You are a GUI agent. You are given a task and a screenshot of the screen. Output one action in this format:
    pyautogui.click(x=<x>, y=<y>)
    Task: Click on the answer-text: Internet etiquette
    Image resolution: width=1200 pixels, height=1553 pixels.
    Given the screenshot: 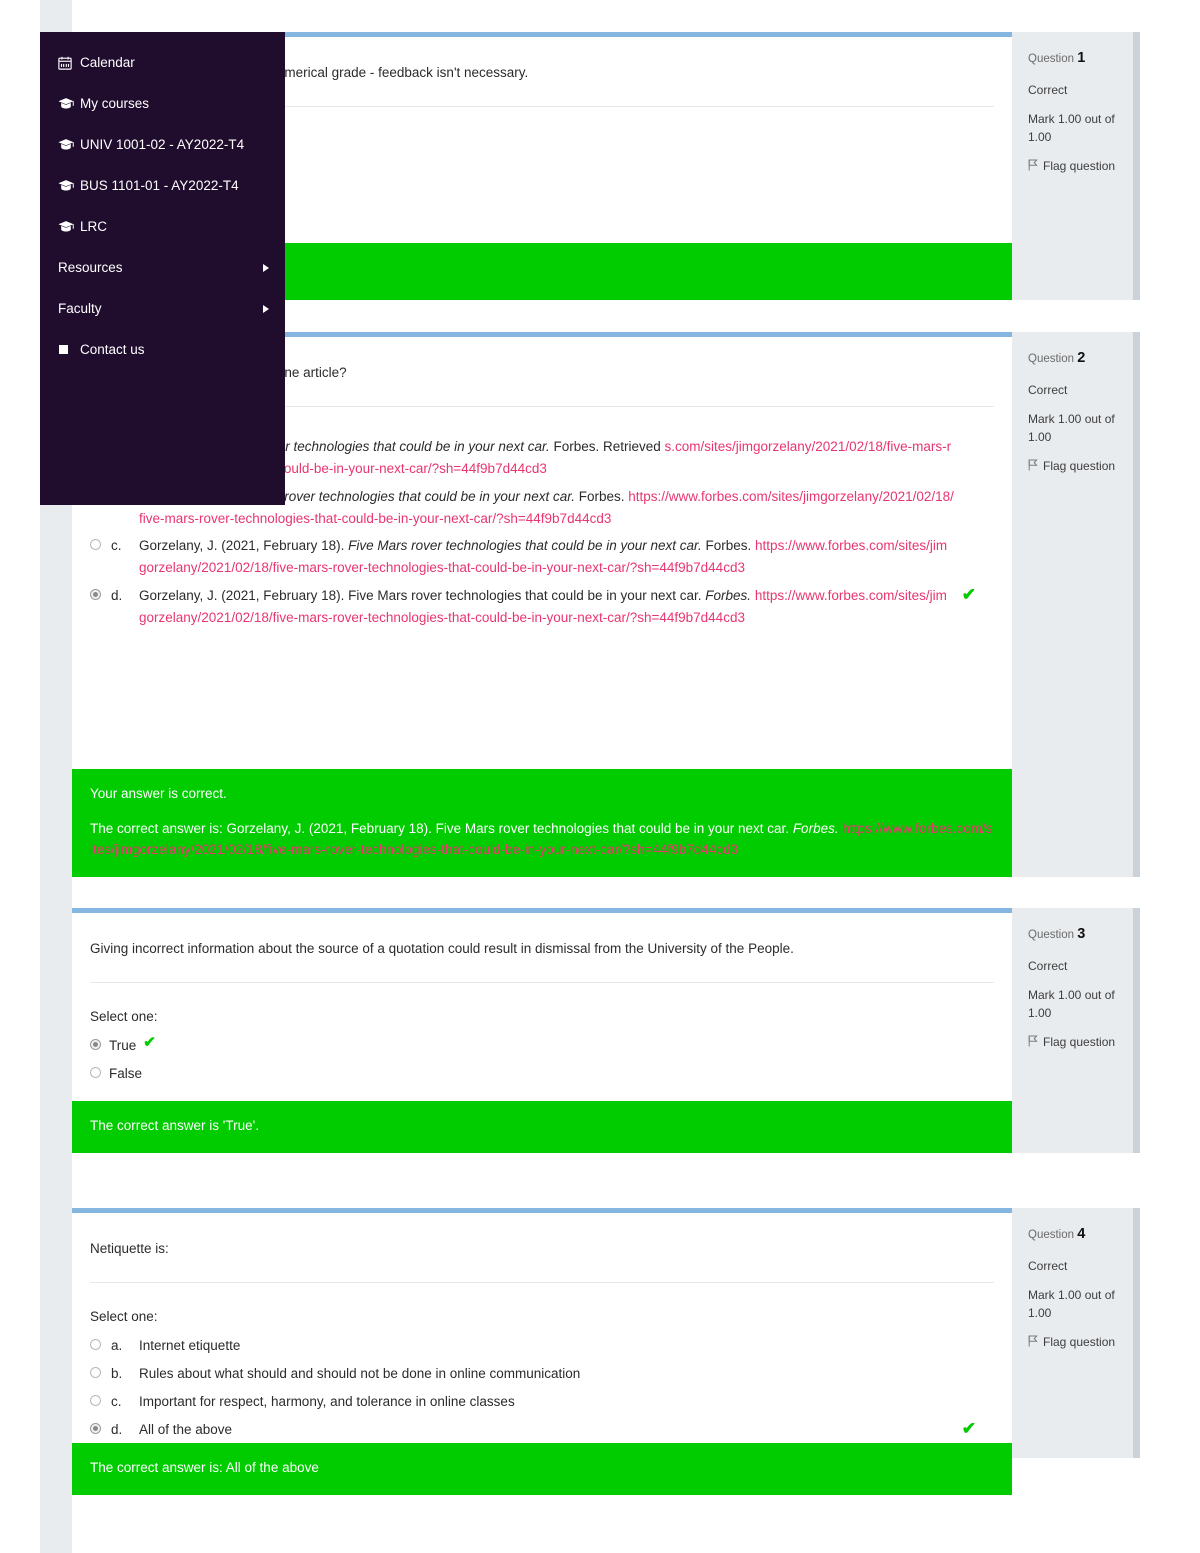 What is the action you would take?
    pyautogui.click(x=190, y=1345)
    